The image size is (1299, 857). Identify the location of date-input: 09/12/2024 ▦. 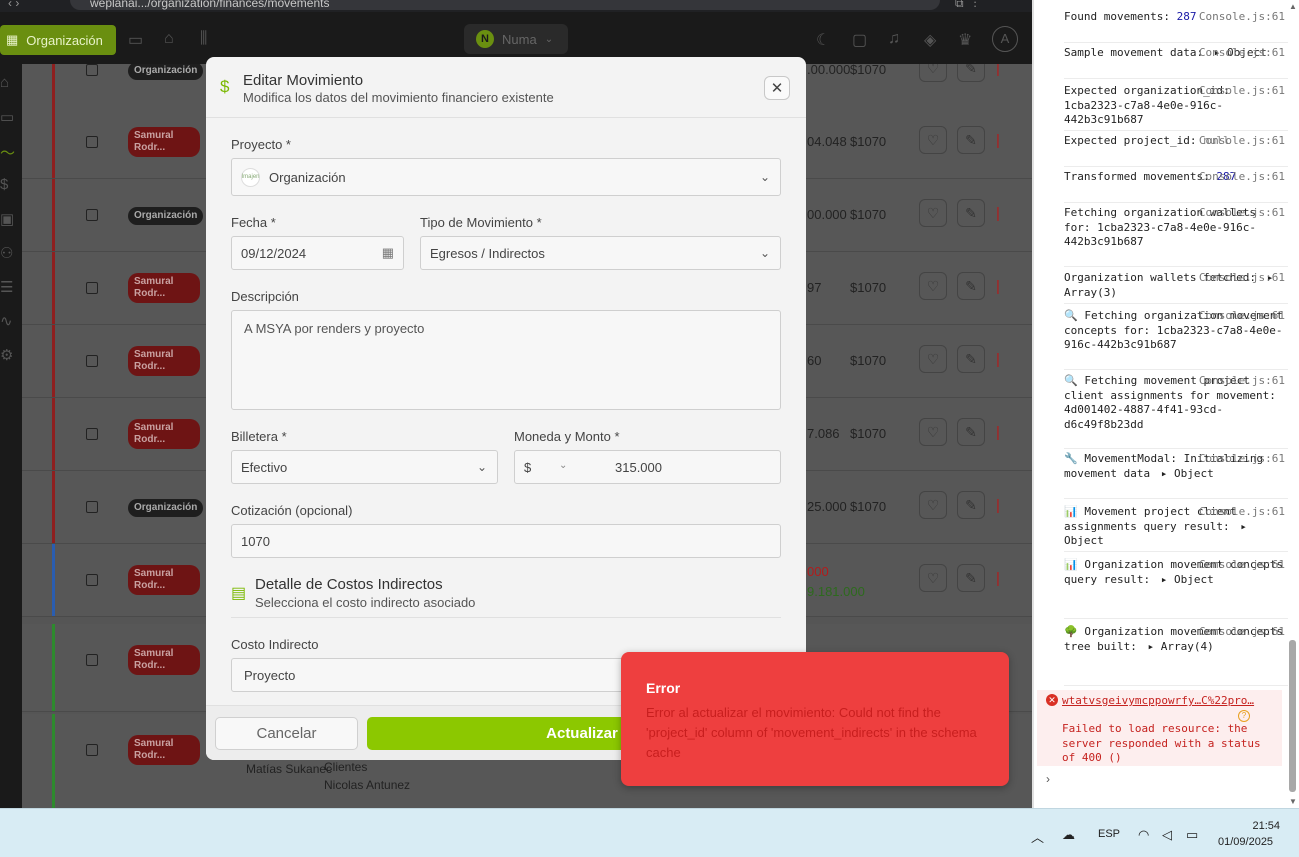
(317, 253).